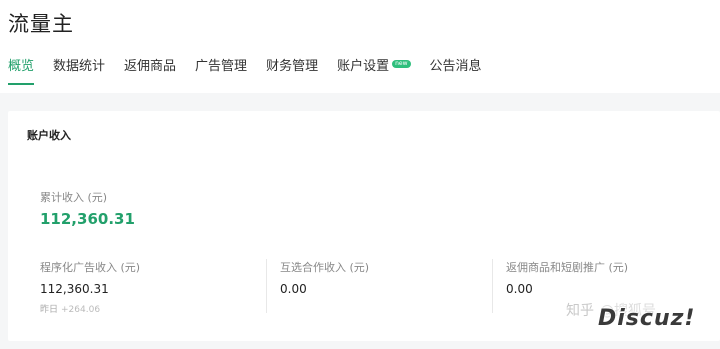 Image resolution: width=720 pixels, height=349 pixels. Describe the element at coordinates (79, 71) in the screenshot. I see `tab-data-stats: 数据统计` at that location.